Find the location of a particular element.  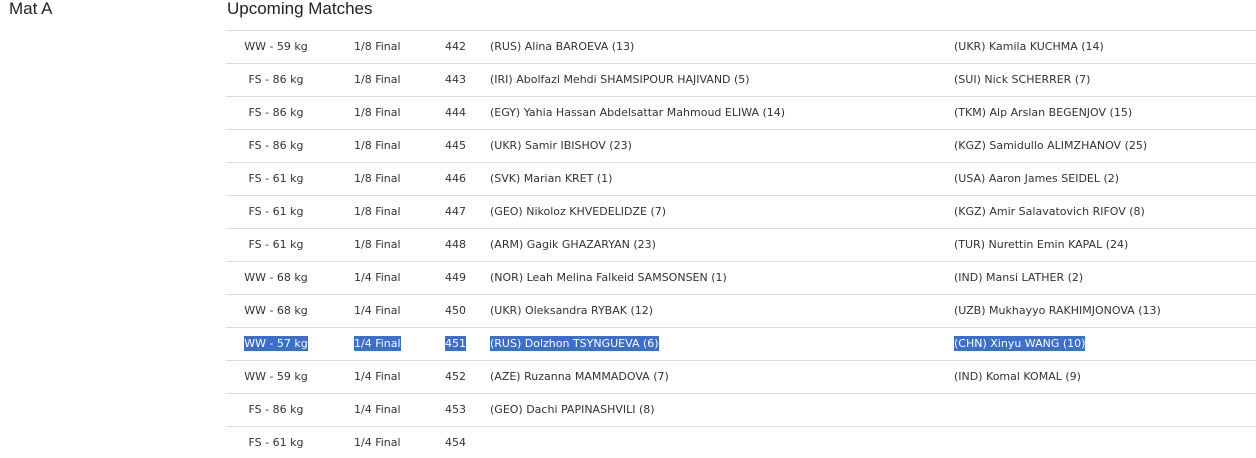

match-row: FS - 61 kg 1/4 Final 454 is located at coordinates (741, 442).